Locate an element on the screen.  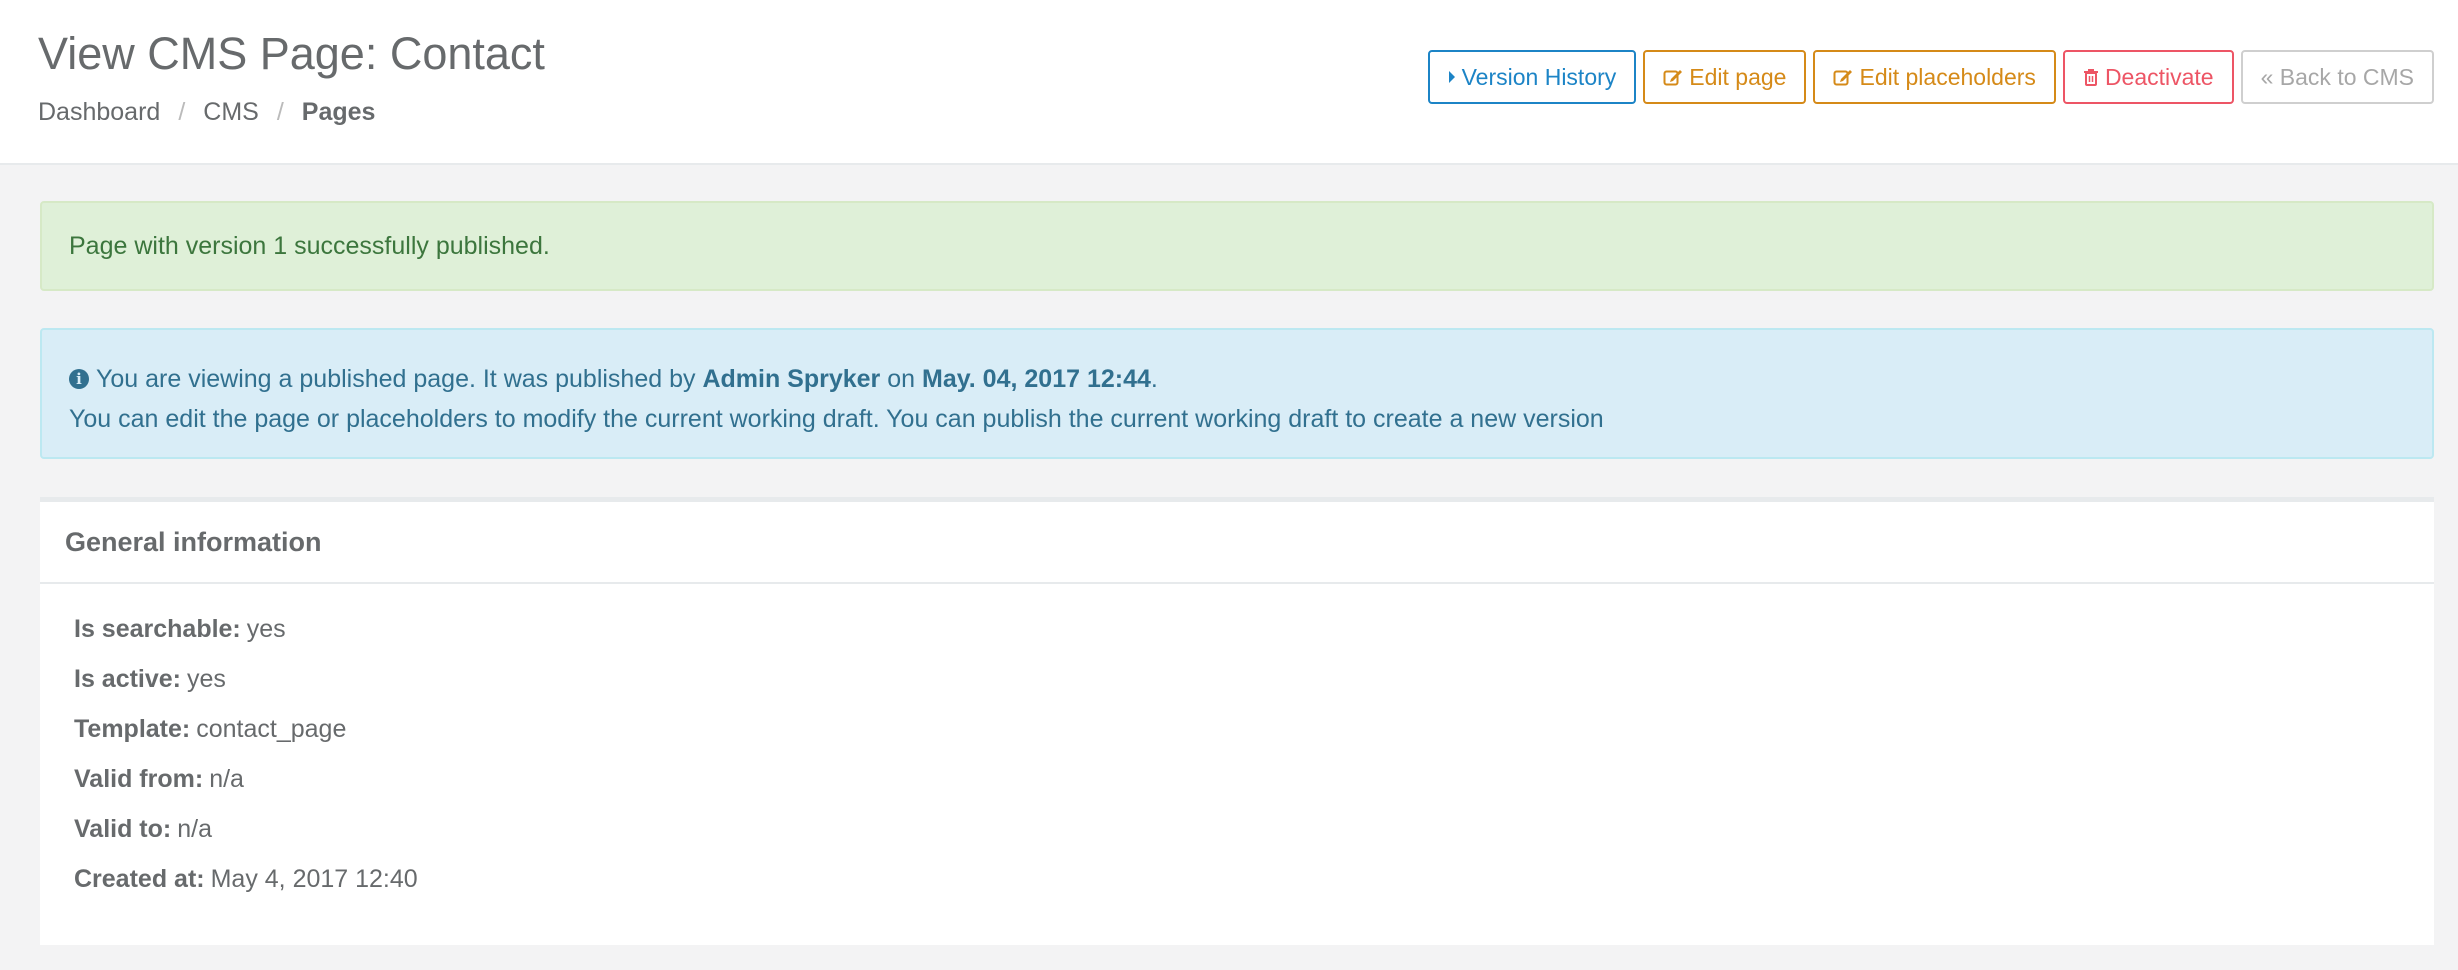
breadcrumb-cms: CMS is located at coordinates (231, 112).